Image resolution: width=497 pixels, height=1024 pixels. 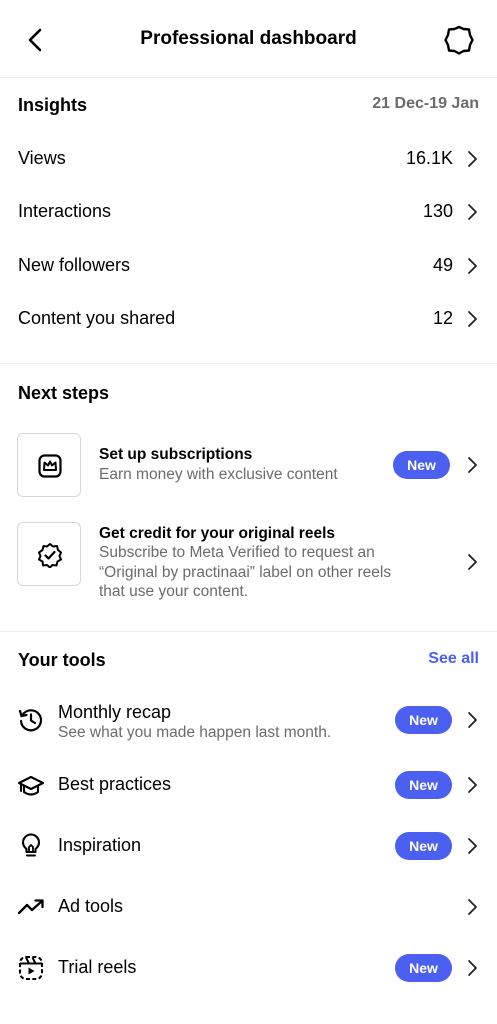 What do you see at coordinates (97, 318) in the screenshot?
I see `metric-label: Content you shared` at bounding box center [97, 318].